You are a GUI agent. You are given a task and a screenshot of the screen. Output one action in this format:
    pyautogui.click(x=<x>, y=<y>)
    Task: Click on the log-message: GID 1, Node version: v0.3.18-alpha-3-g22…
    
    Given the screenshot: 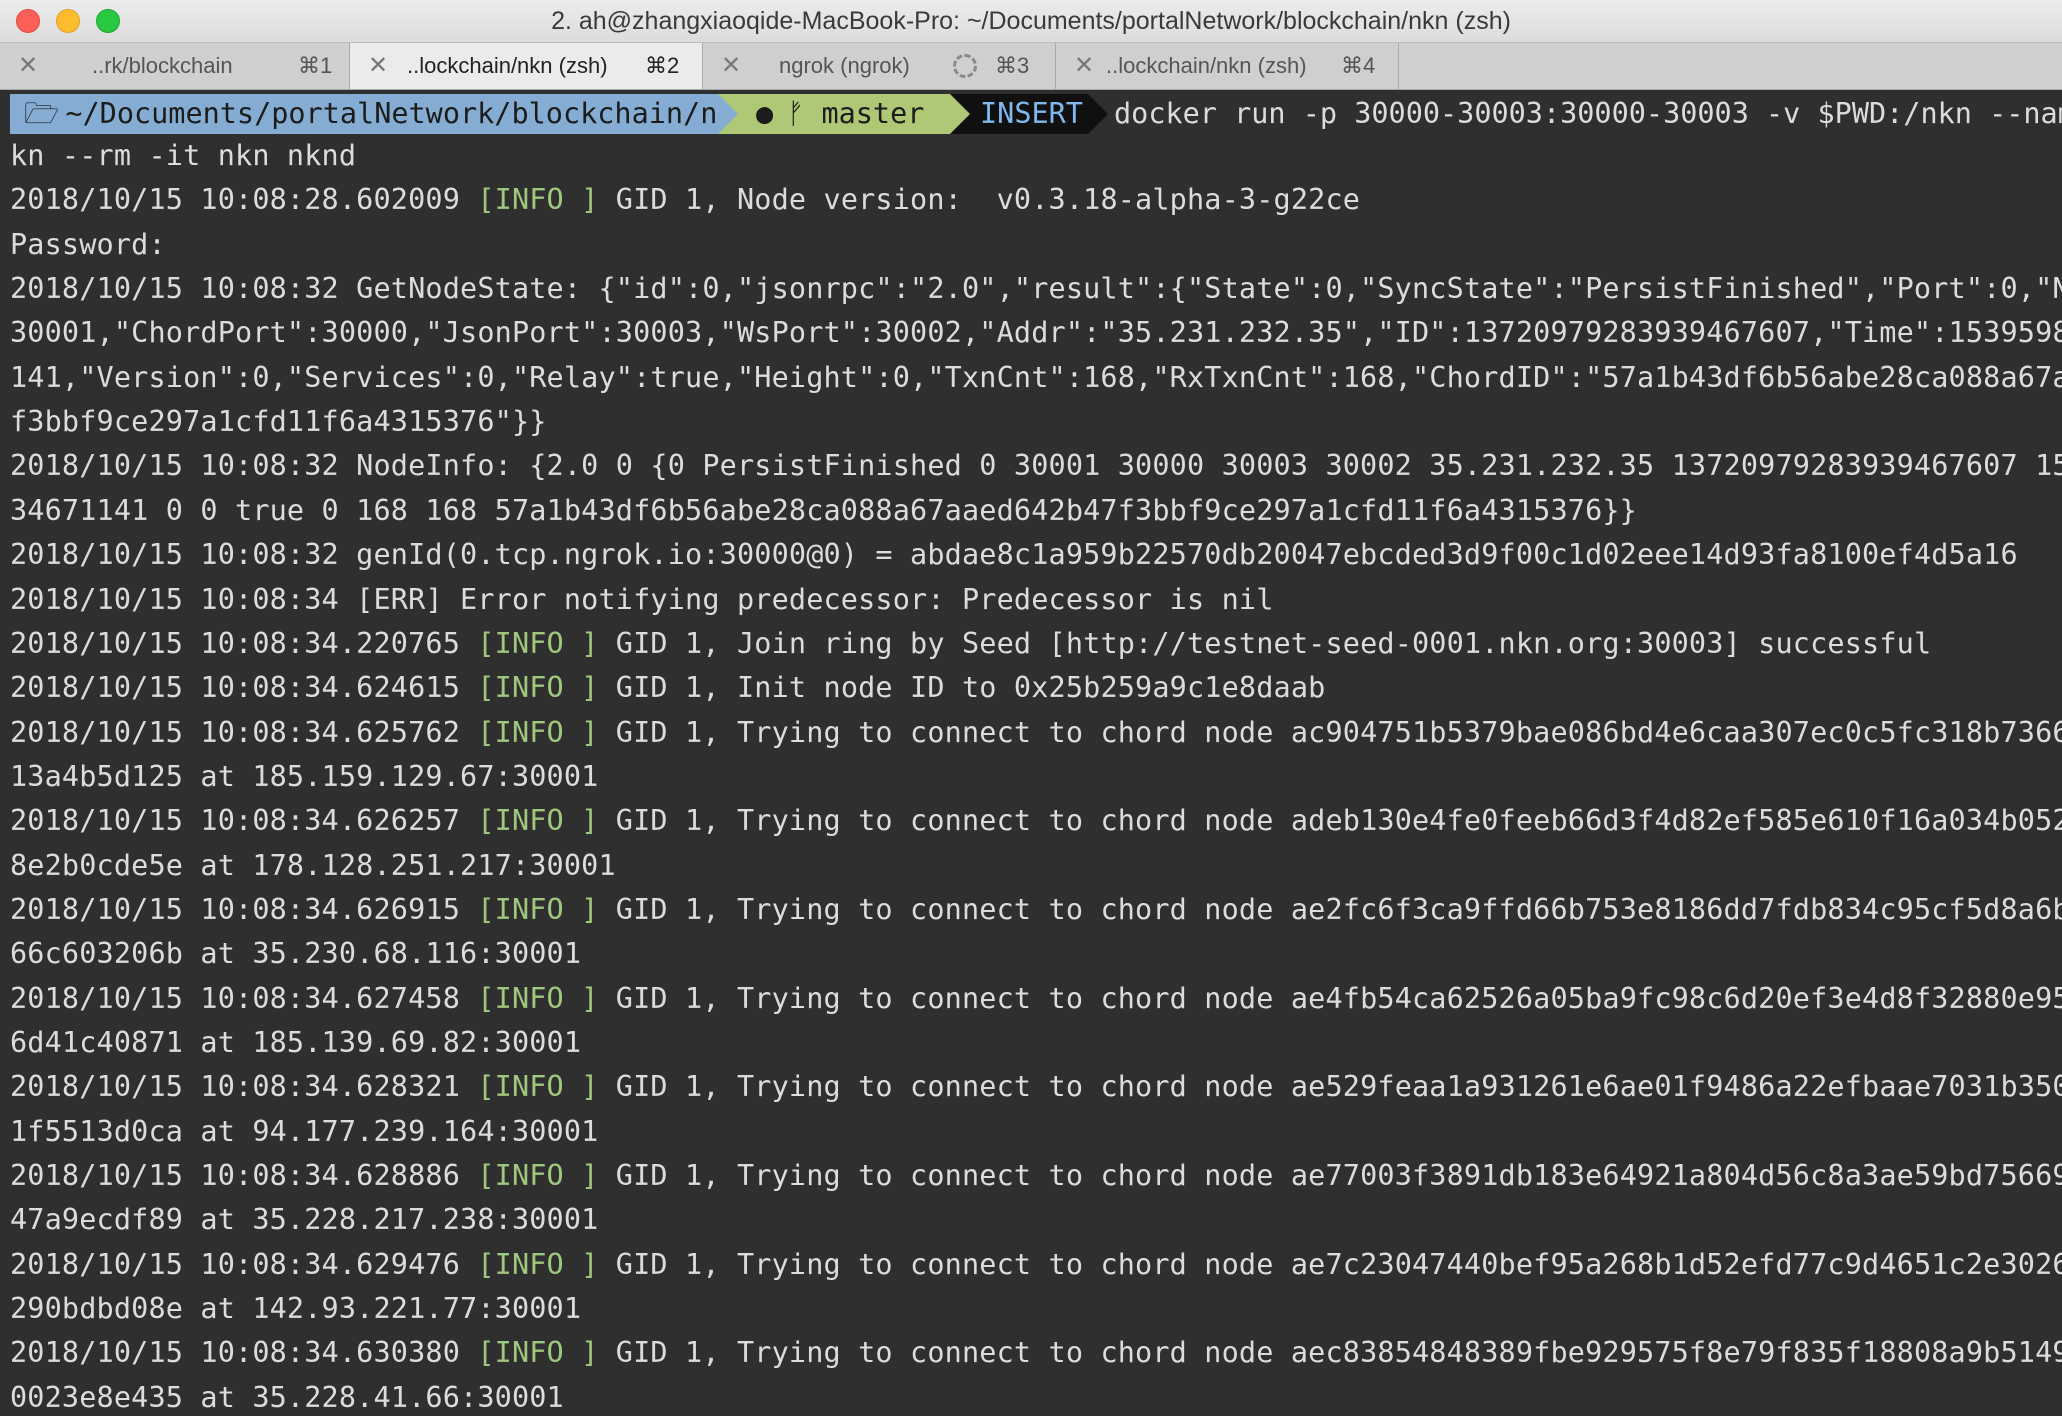 What is the action you would take?
    pyautogui.click(x=979, y=200)
    